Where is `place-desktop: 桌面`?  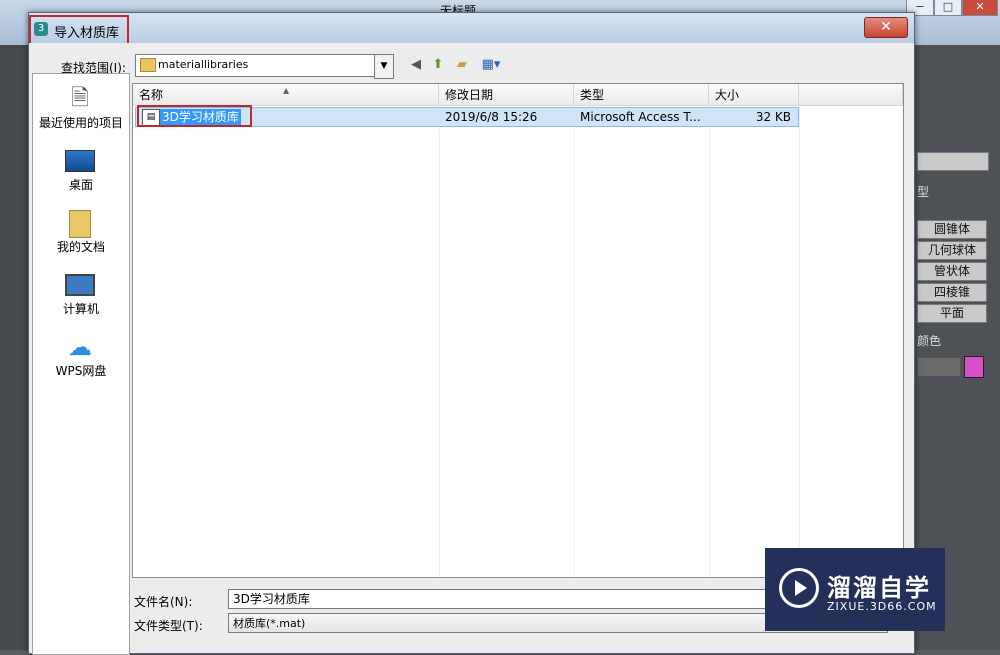
place-desktop: 桌面 is located at coordinates (81, 174).